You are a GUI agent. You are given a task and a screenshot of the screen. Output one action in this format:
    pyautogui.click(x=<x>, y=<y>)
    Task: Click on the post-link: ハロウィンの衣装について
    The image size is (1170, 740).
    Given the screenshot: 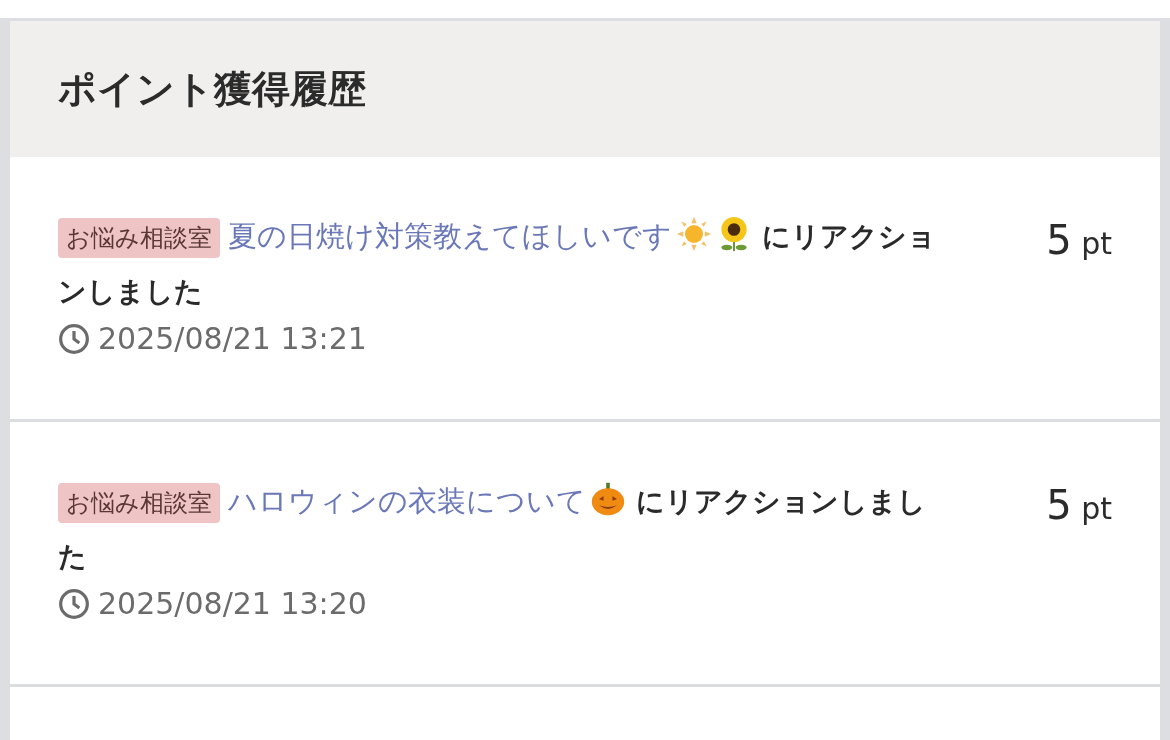 What is the action you would take?
    pyautogui.click(x=407, y=501)
    